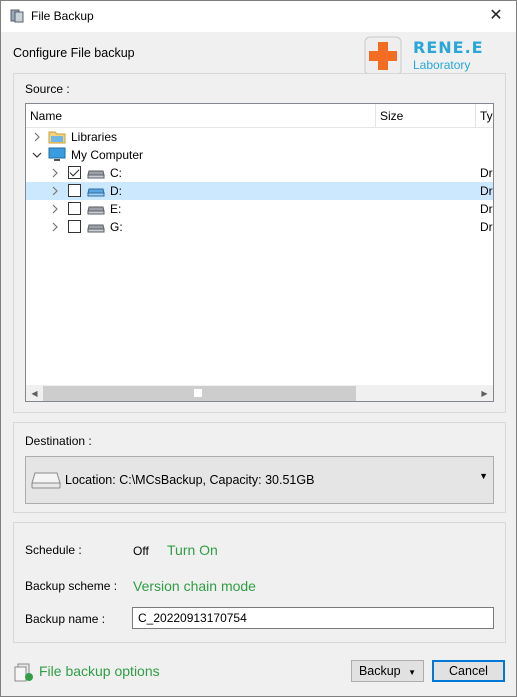  What do you see at coordinates (116, 209) in the screenshot?
I see `tree-row-label: E:` at bounding box center [116, 209].